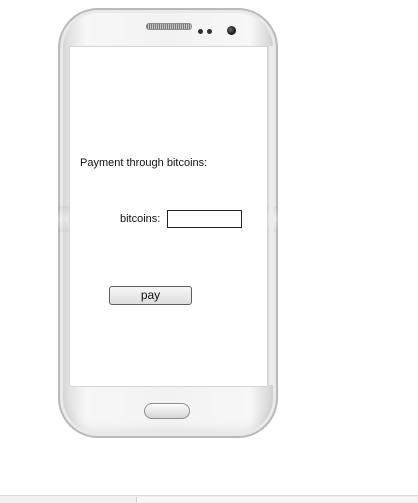 This screenshot has width=418, height=503. What do you see at coordinates (231, 30) in the screenshot?
I see `front-camera-icon` at bounding box center [231, 30].